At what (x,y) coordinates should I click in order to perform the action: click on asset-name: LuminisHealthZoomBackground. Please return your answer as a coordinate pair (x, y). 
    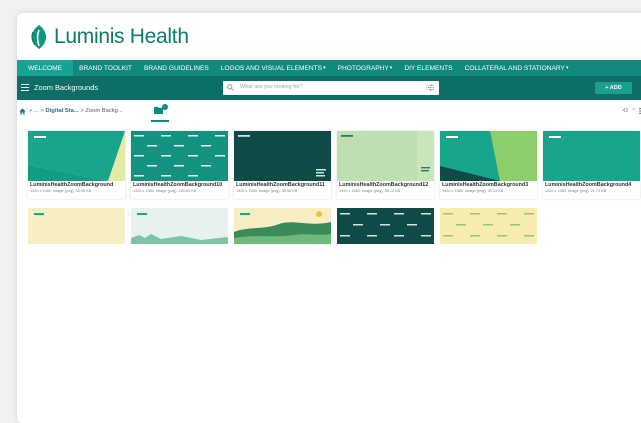
    Looking at the image, I should click on (72, 185).